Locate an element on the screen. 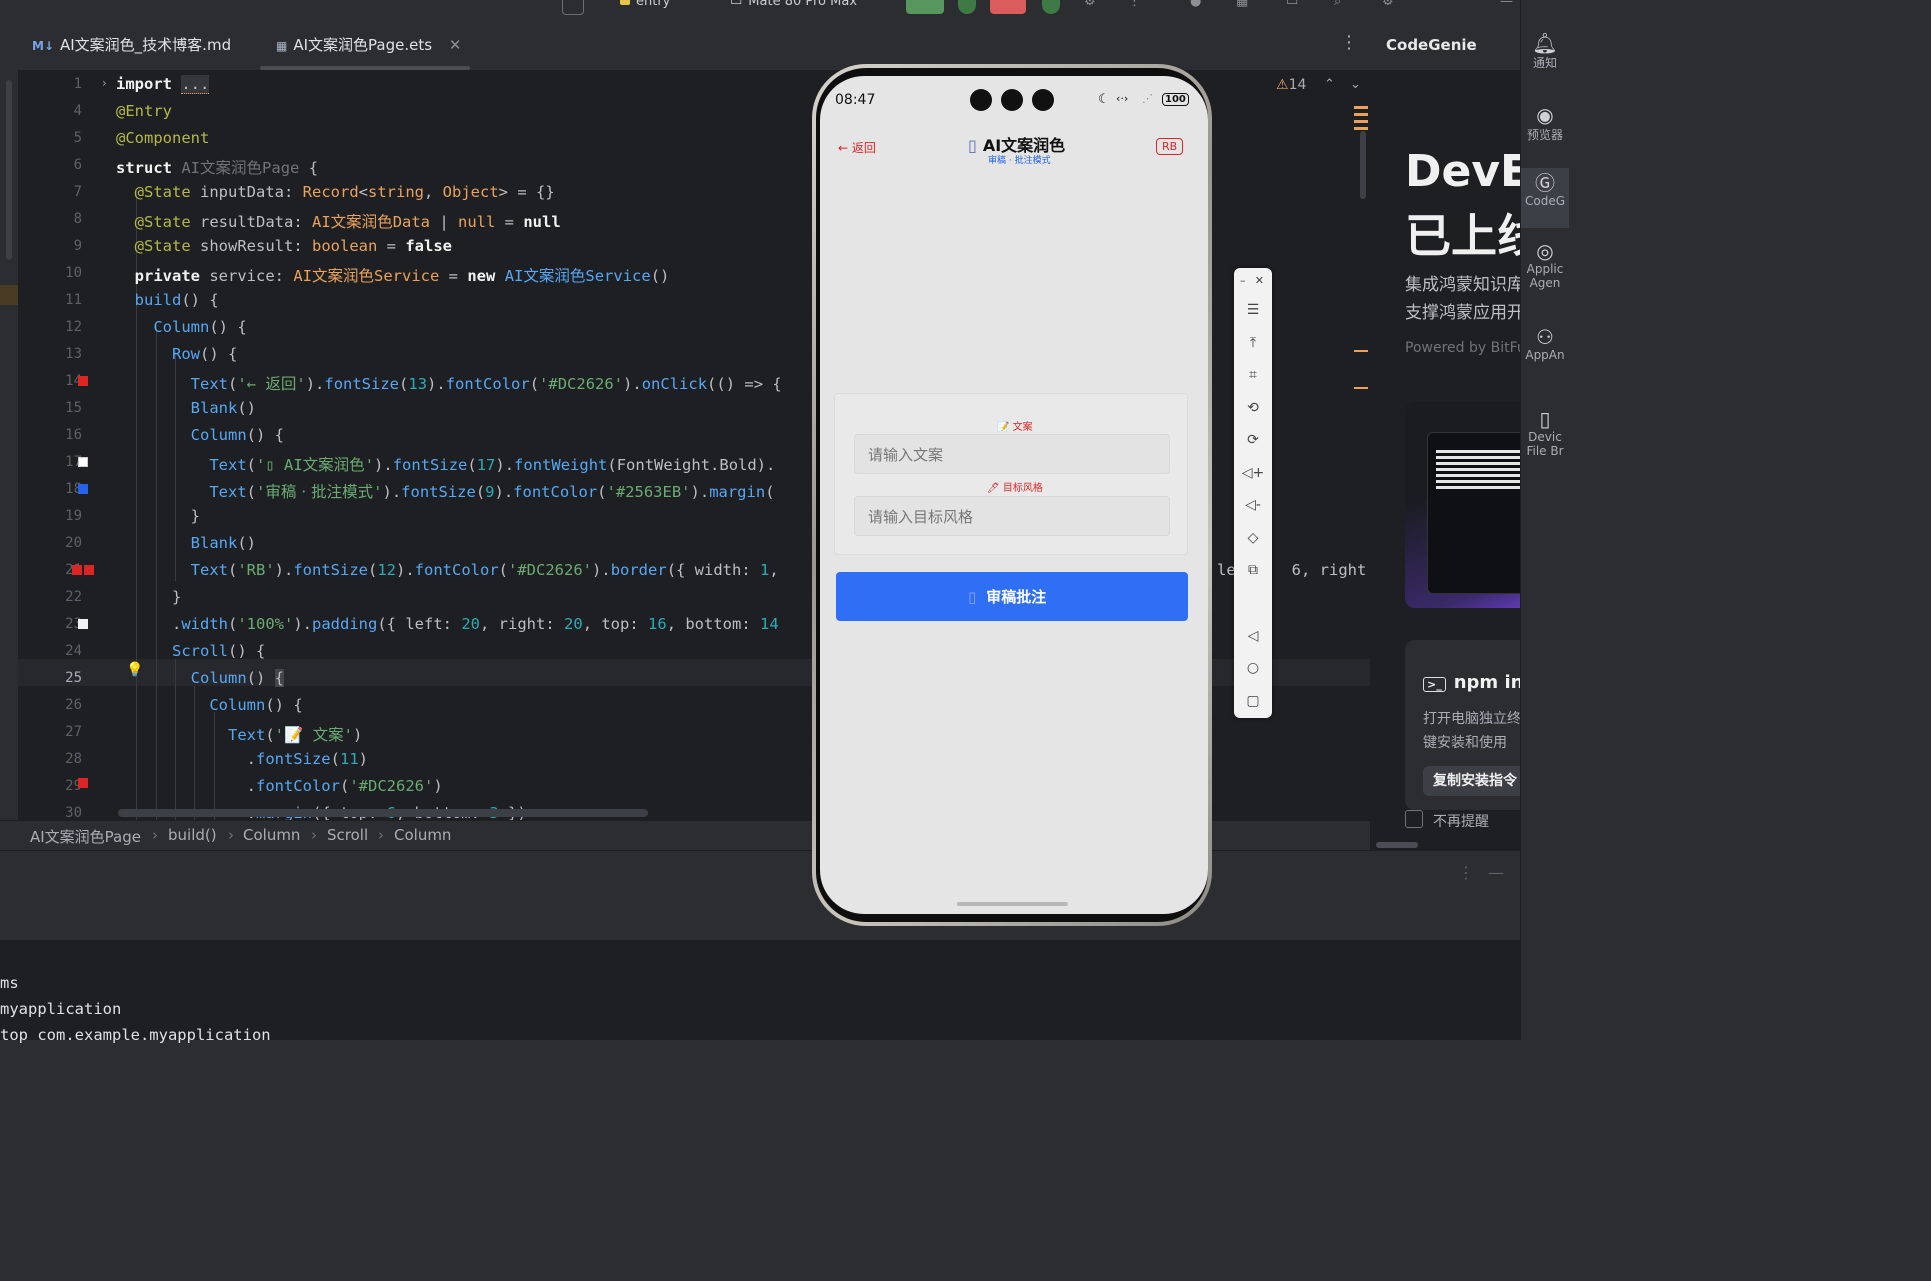 This screenshot has width=1931, height=1281. device-file-browser-tool: ▯ Devic File Br is located at coordinates (1545, 433).